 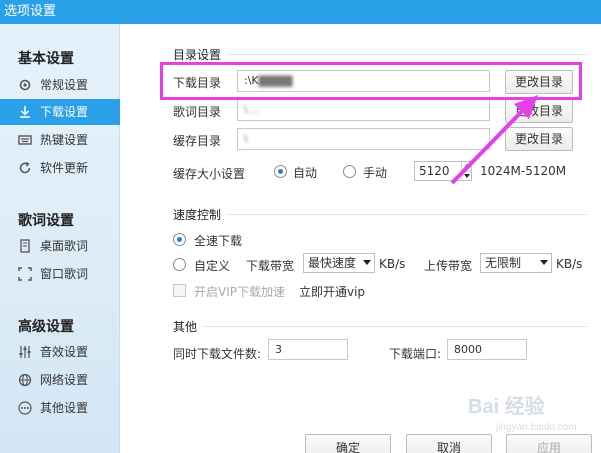 What do you see at coordinates (305, 173) in the screenshot?
I see `cache-auto-label: 自动` at bounding box center [305, 173].